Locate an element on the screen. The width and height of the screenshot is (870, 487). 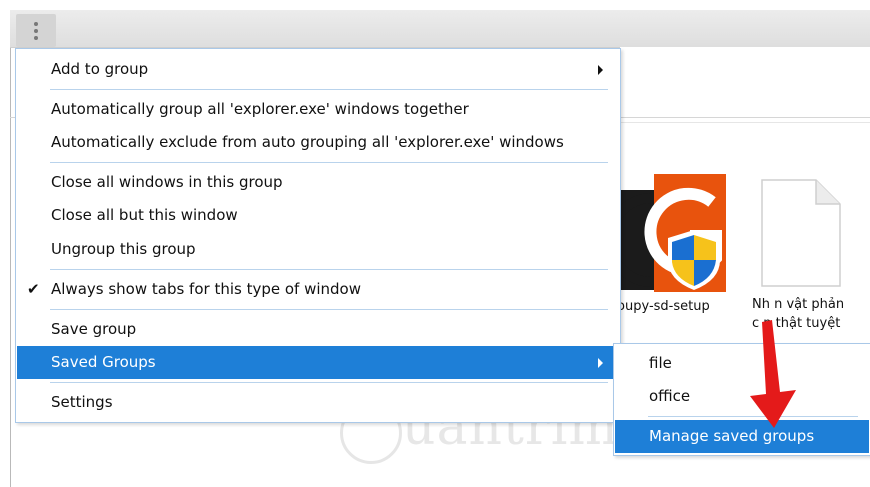
menu-item-settings: Settings is located at coordinates (318, 402).